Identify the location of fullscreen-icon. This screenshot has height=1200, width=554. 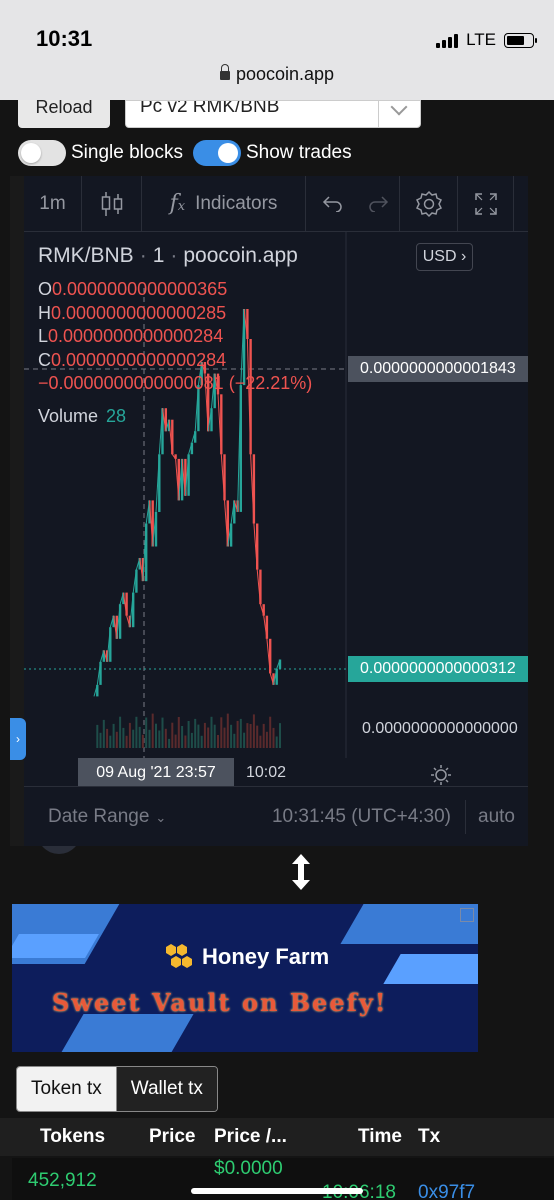
(485, 203).